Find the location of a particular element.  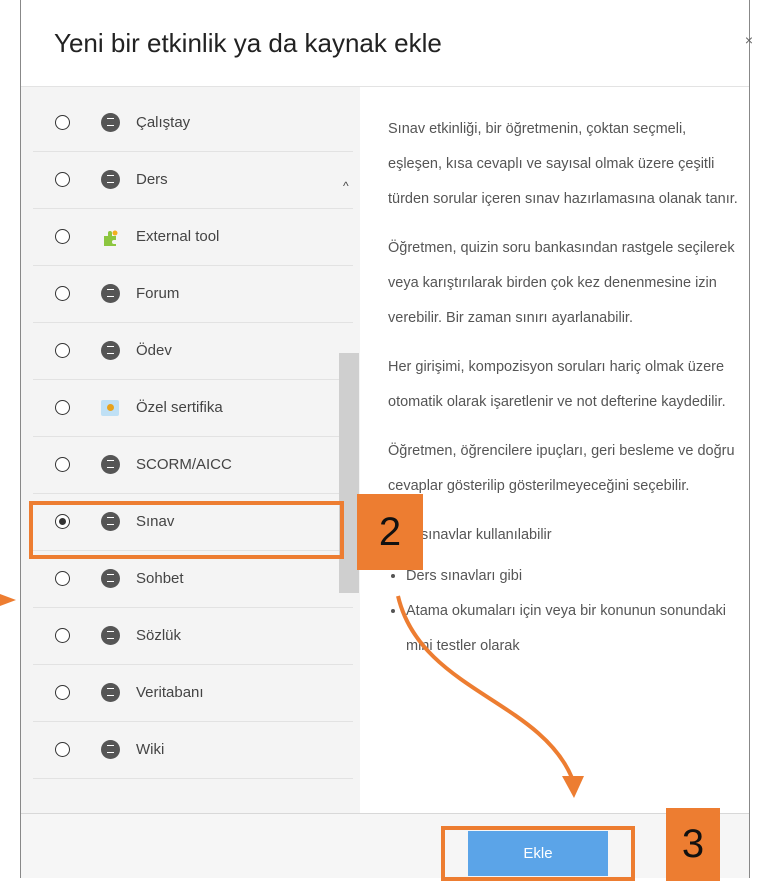

arrow-head is located at coordinates (573, 787).